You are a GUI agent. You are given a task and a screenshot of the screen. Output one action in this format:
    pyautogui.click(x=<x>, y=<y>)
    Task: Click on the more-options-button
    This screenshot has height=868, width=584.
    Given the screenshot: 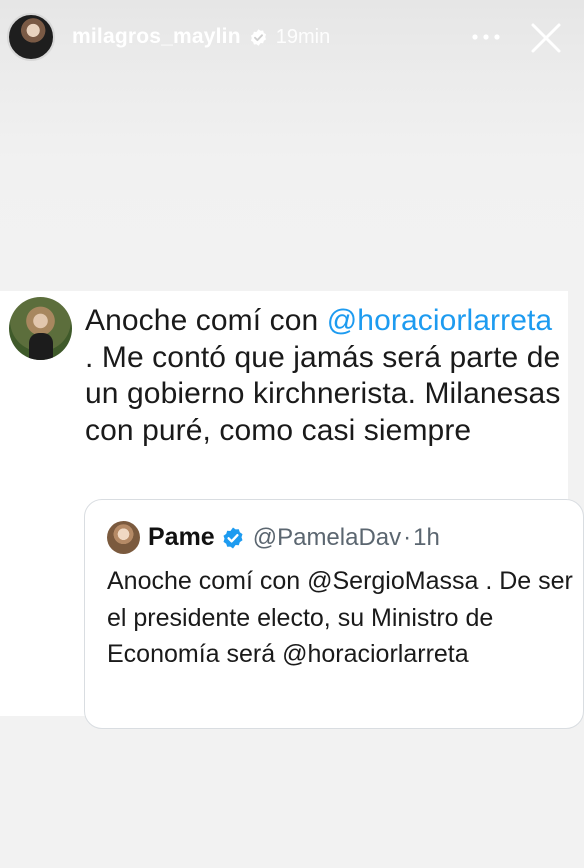 What is the action you would take?
    pyautogui.click(x=486, y=37)
    